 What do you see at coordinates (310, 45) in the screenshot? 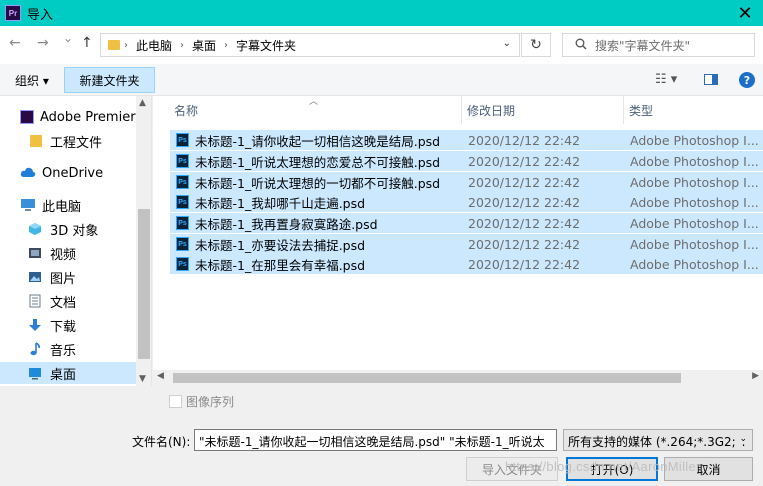
I see `address-bar: › 此电脑 › 桌面 › 字幕文件夹 ⌄` at bounding box center [310, 45].